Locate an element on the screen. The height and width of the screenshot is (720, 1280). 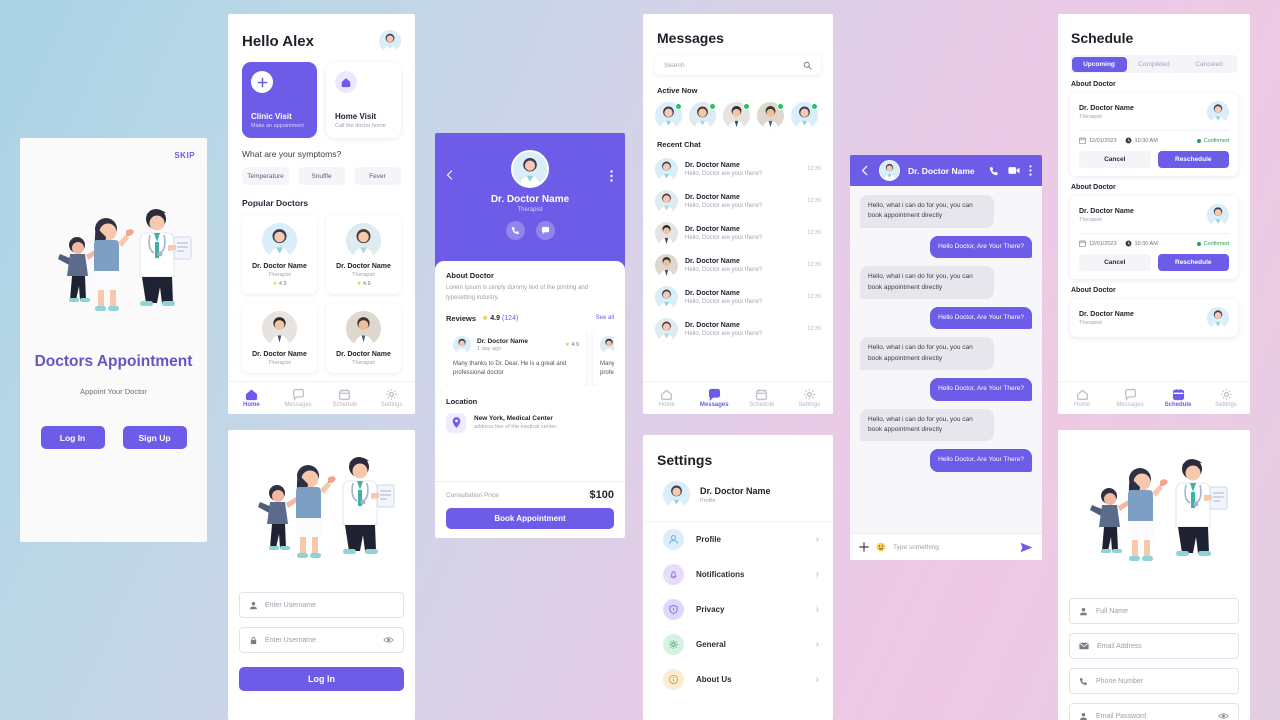
doctor-name: Dr. Doctor Name is located at coordinates (363, 354).